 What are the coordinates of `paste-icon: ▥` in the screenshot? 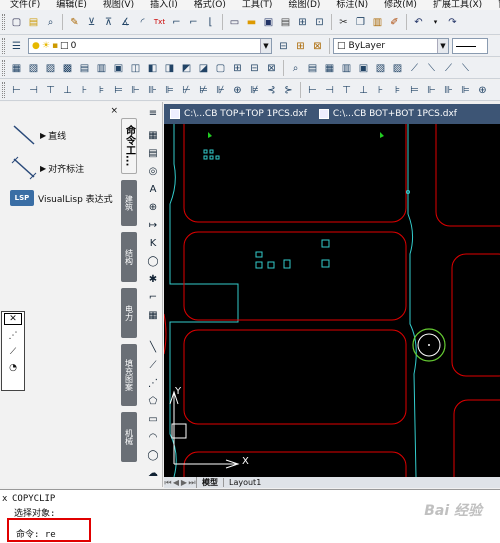 It's located at (377, 22).